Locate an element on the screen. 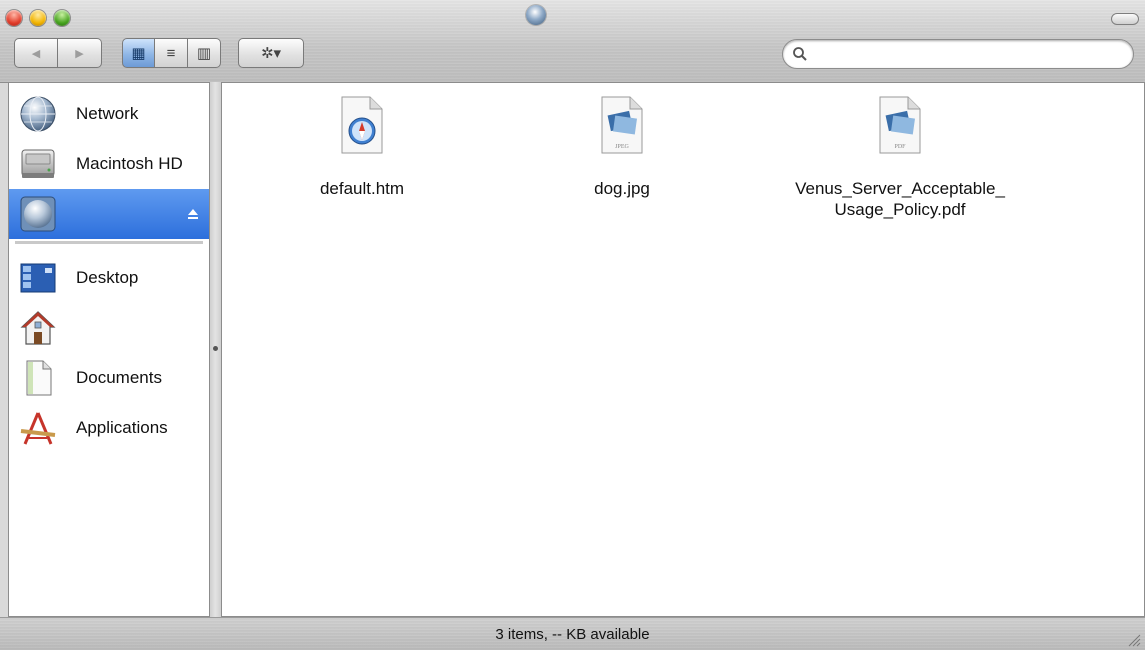 This screenshot has height=650, width=1145. search-icon is located at coordinates (800, 54).